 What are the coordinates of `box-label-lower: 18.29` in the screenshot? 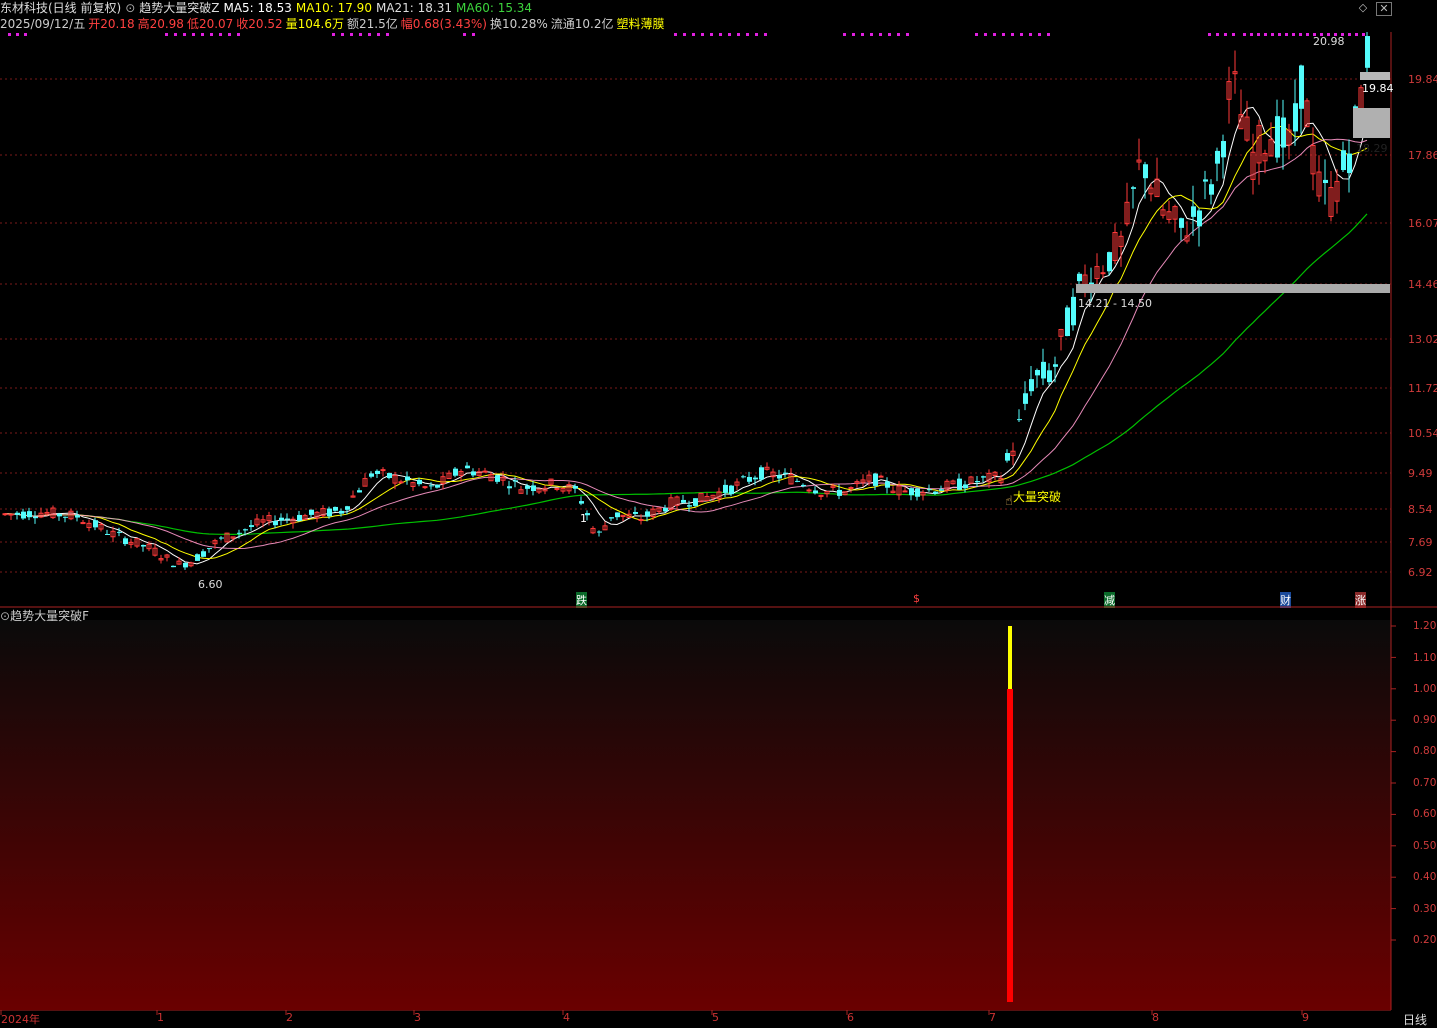 It's located at (1372, 148).